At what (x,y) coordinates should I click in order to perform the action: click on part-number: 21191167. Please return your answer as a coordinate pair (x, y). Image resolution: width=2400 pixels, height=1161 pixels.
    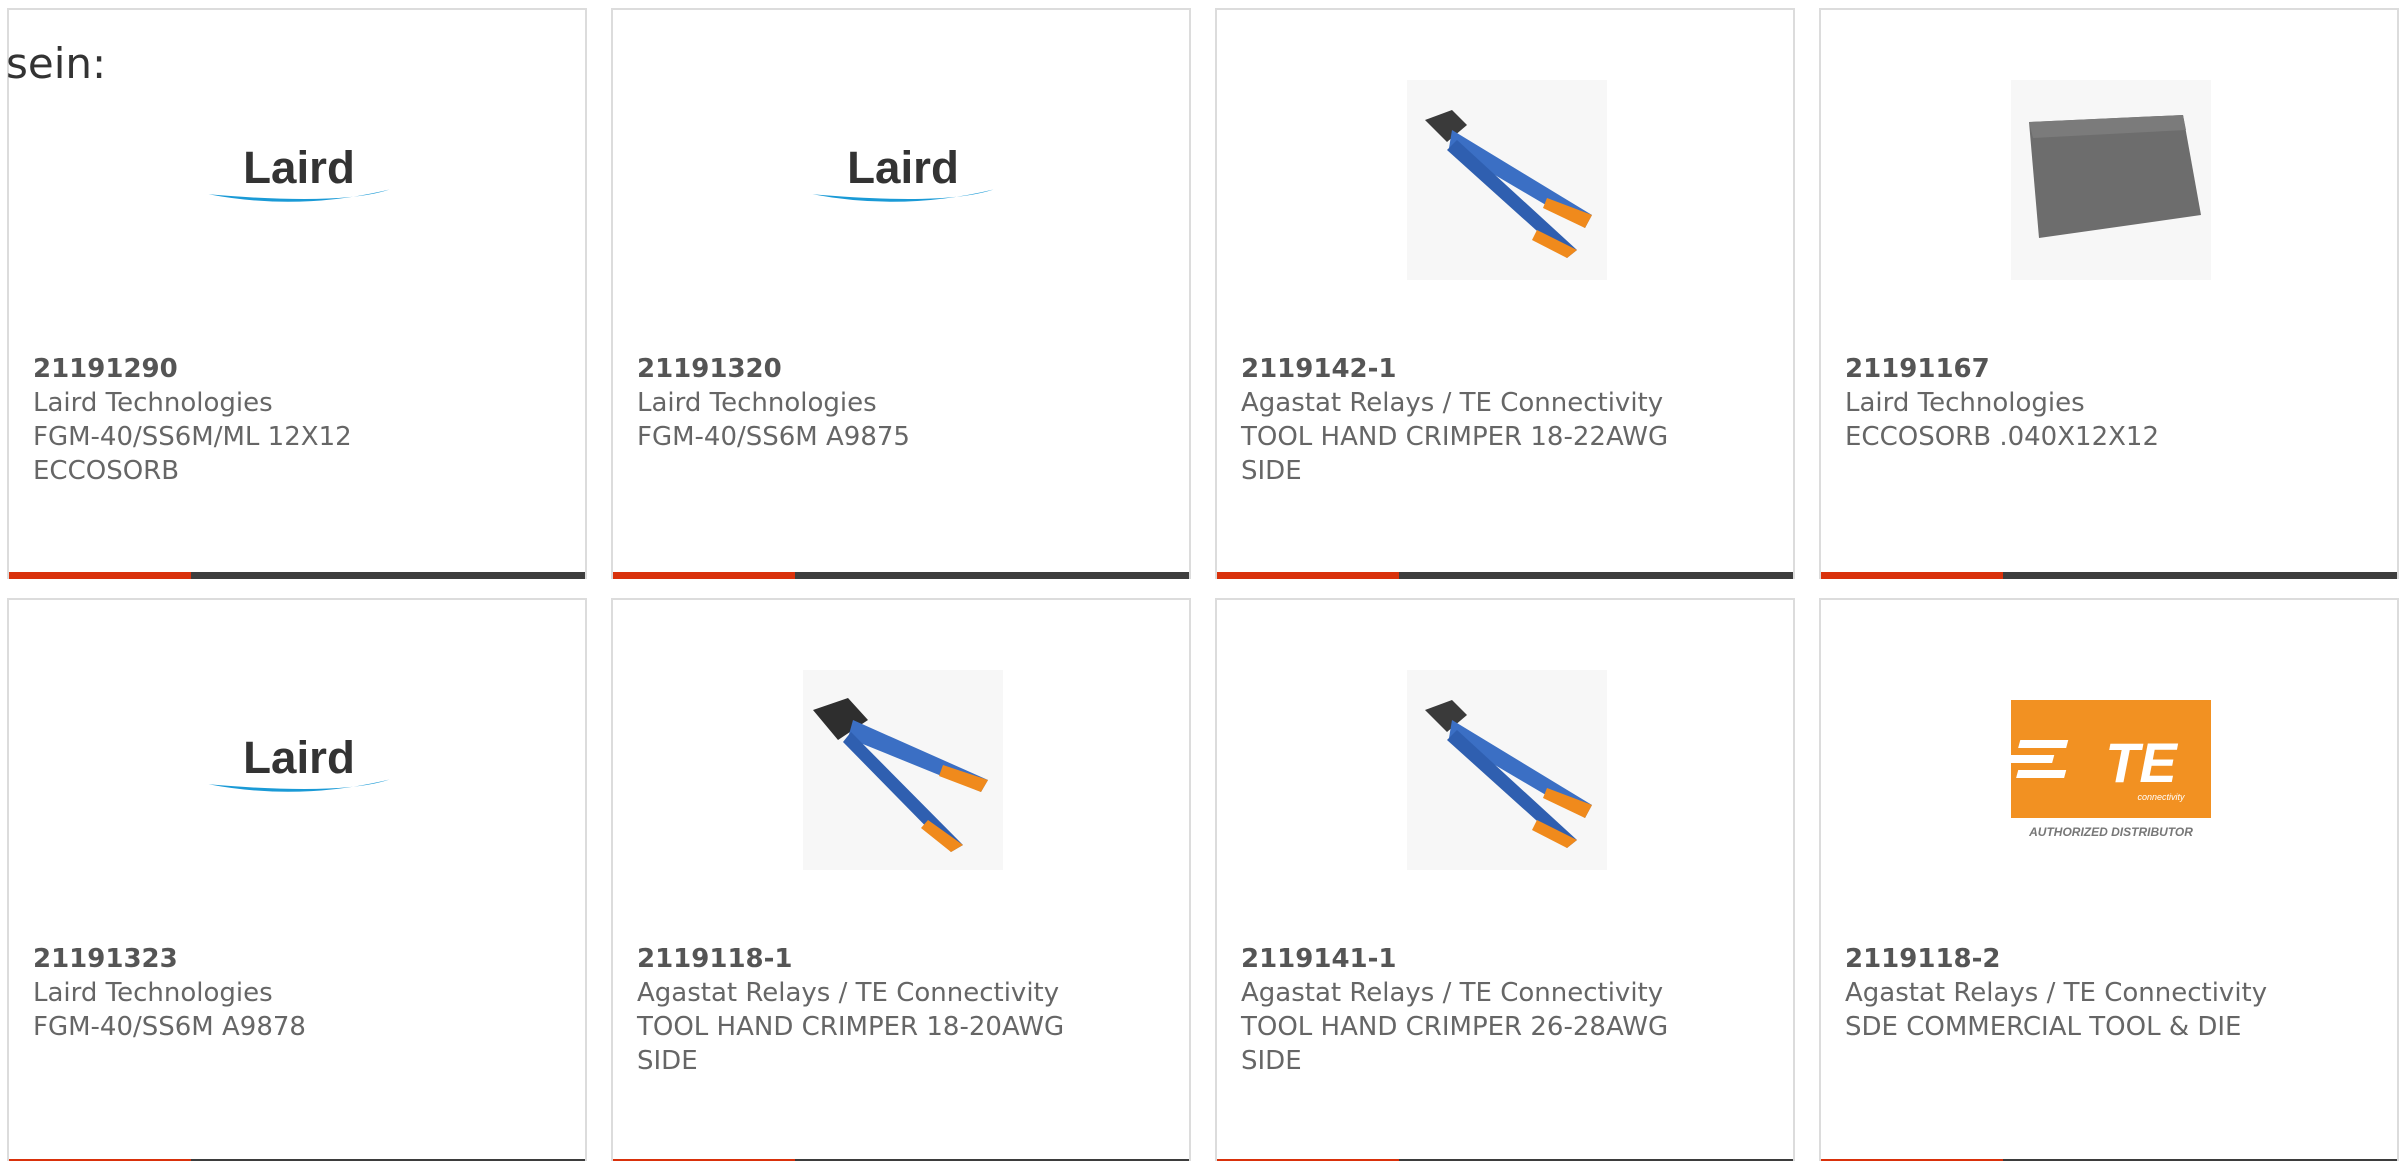
    Looking at the image, I should click on (2110, 369).